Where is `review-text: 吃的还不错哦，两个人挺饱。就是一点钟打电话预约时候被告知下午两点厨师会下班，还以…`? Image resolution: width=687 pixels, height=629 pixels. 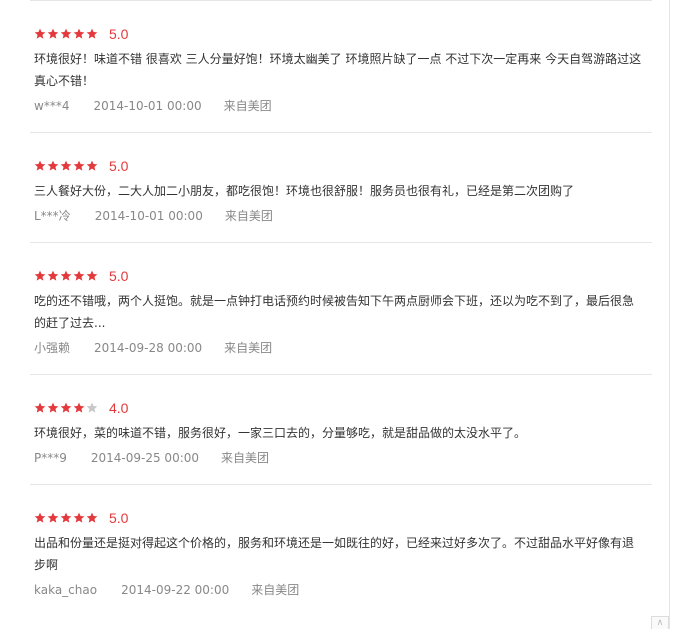 review-text: 吃的还不错哦，两个人挺饱。就是一点钟打电话预约时候被告知下午两点厨师会下班，还以… is located at coordinates (334, 312).